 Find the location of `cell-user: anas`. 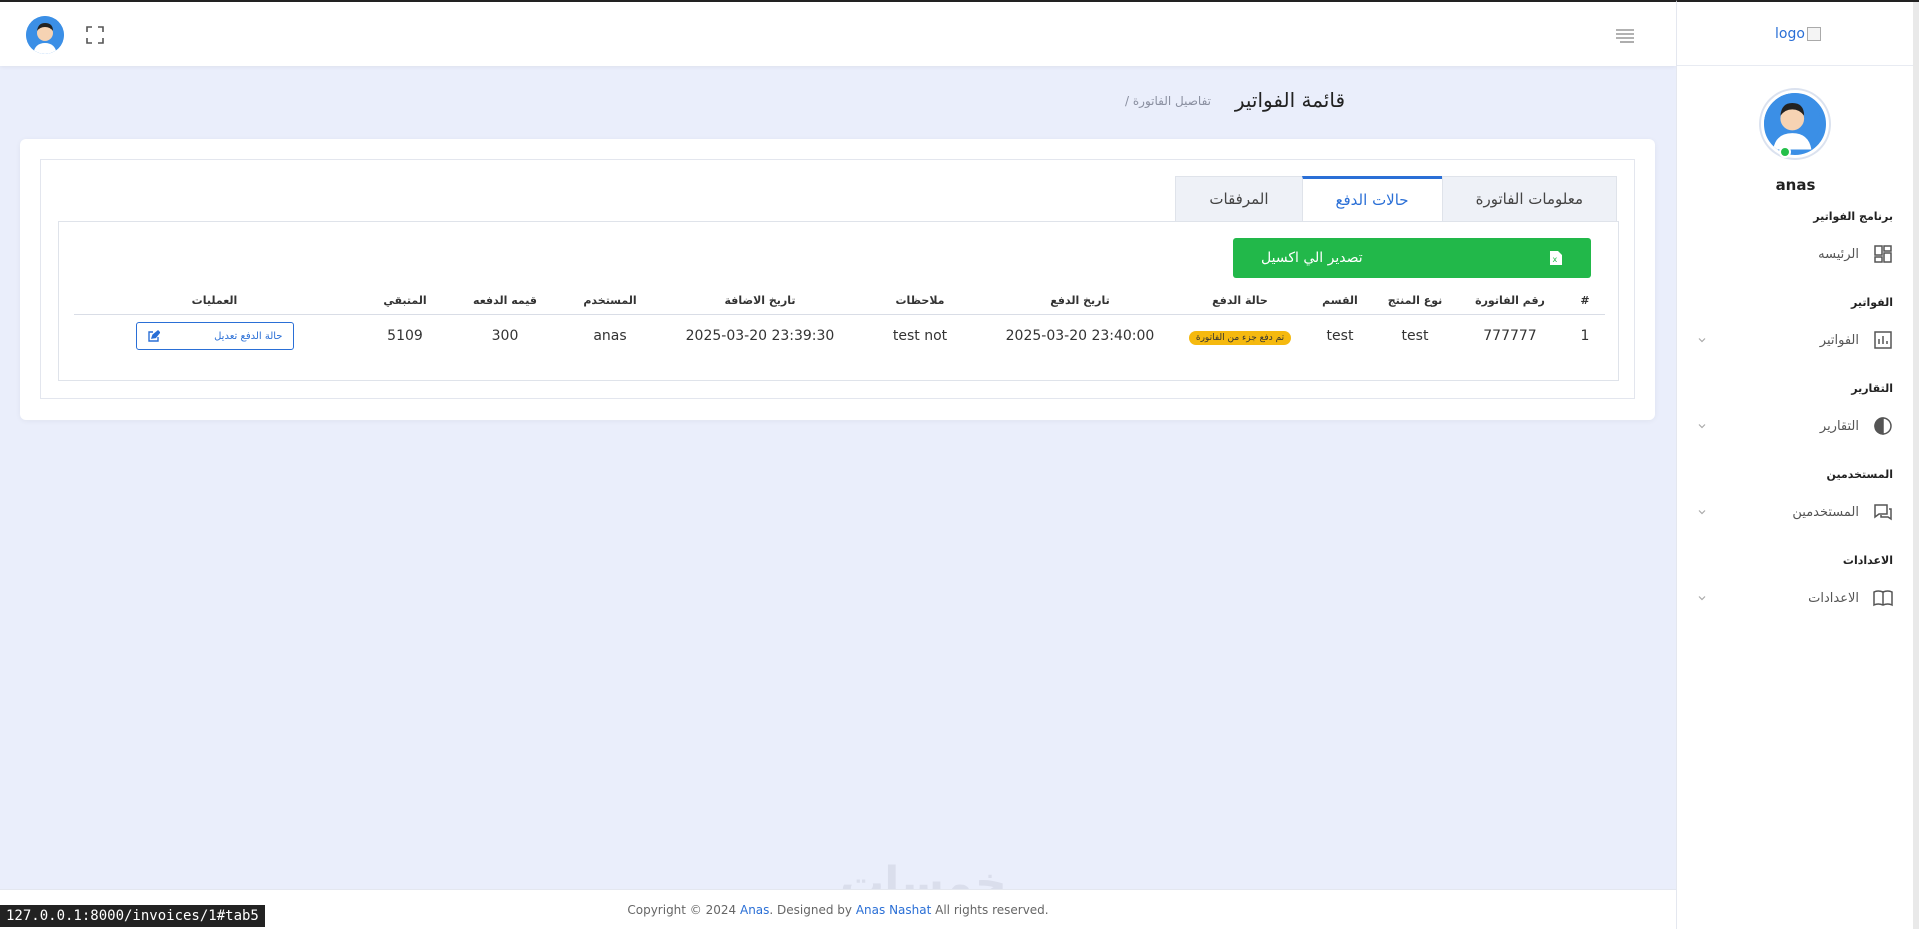

cell-user: anas is located at coordinates (610, 336).